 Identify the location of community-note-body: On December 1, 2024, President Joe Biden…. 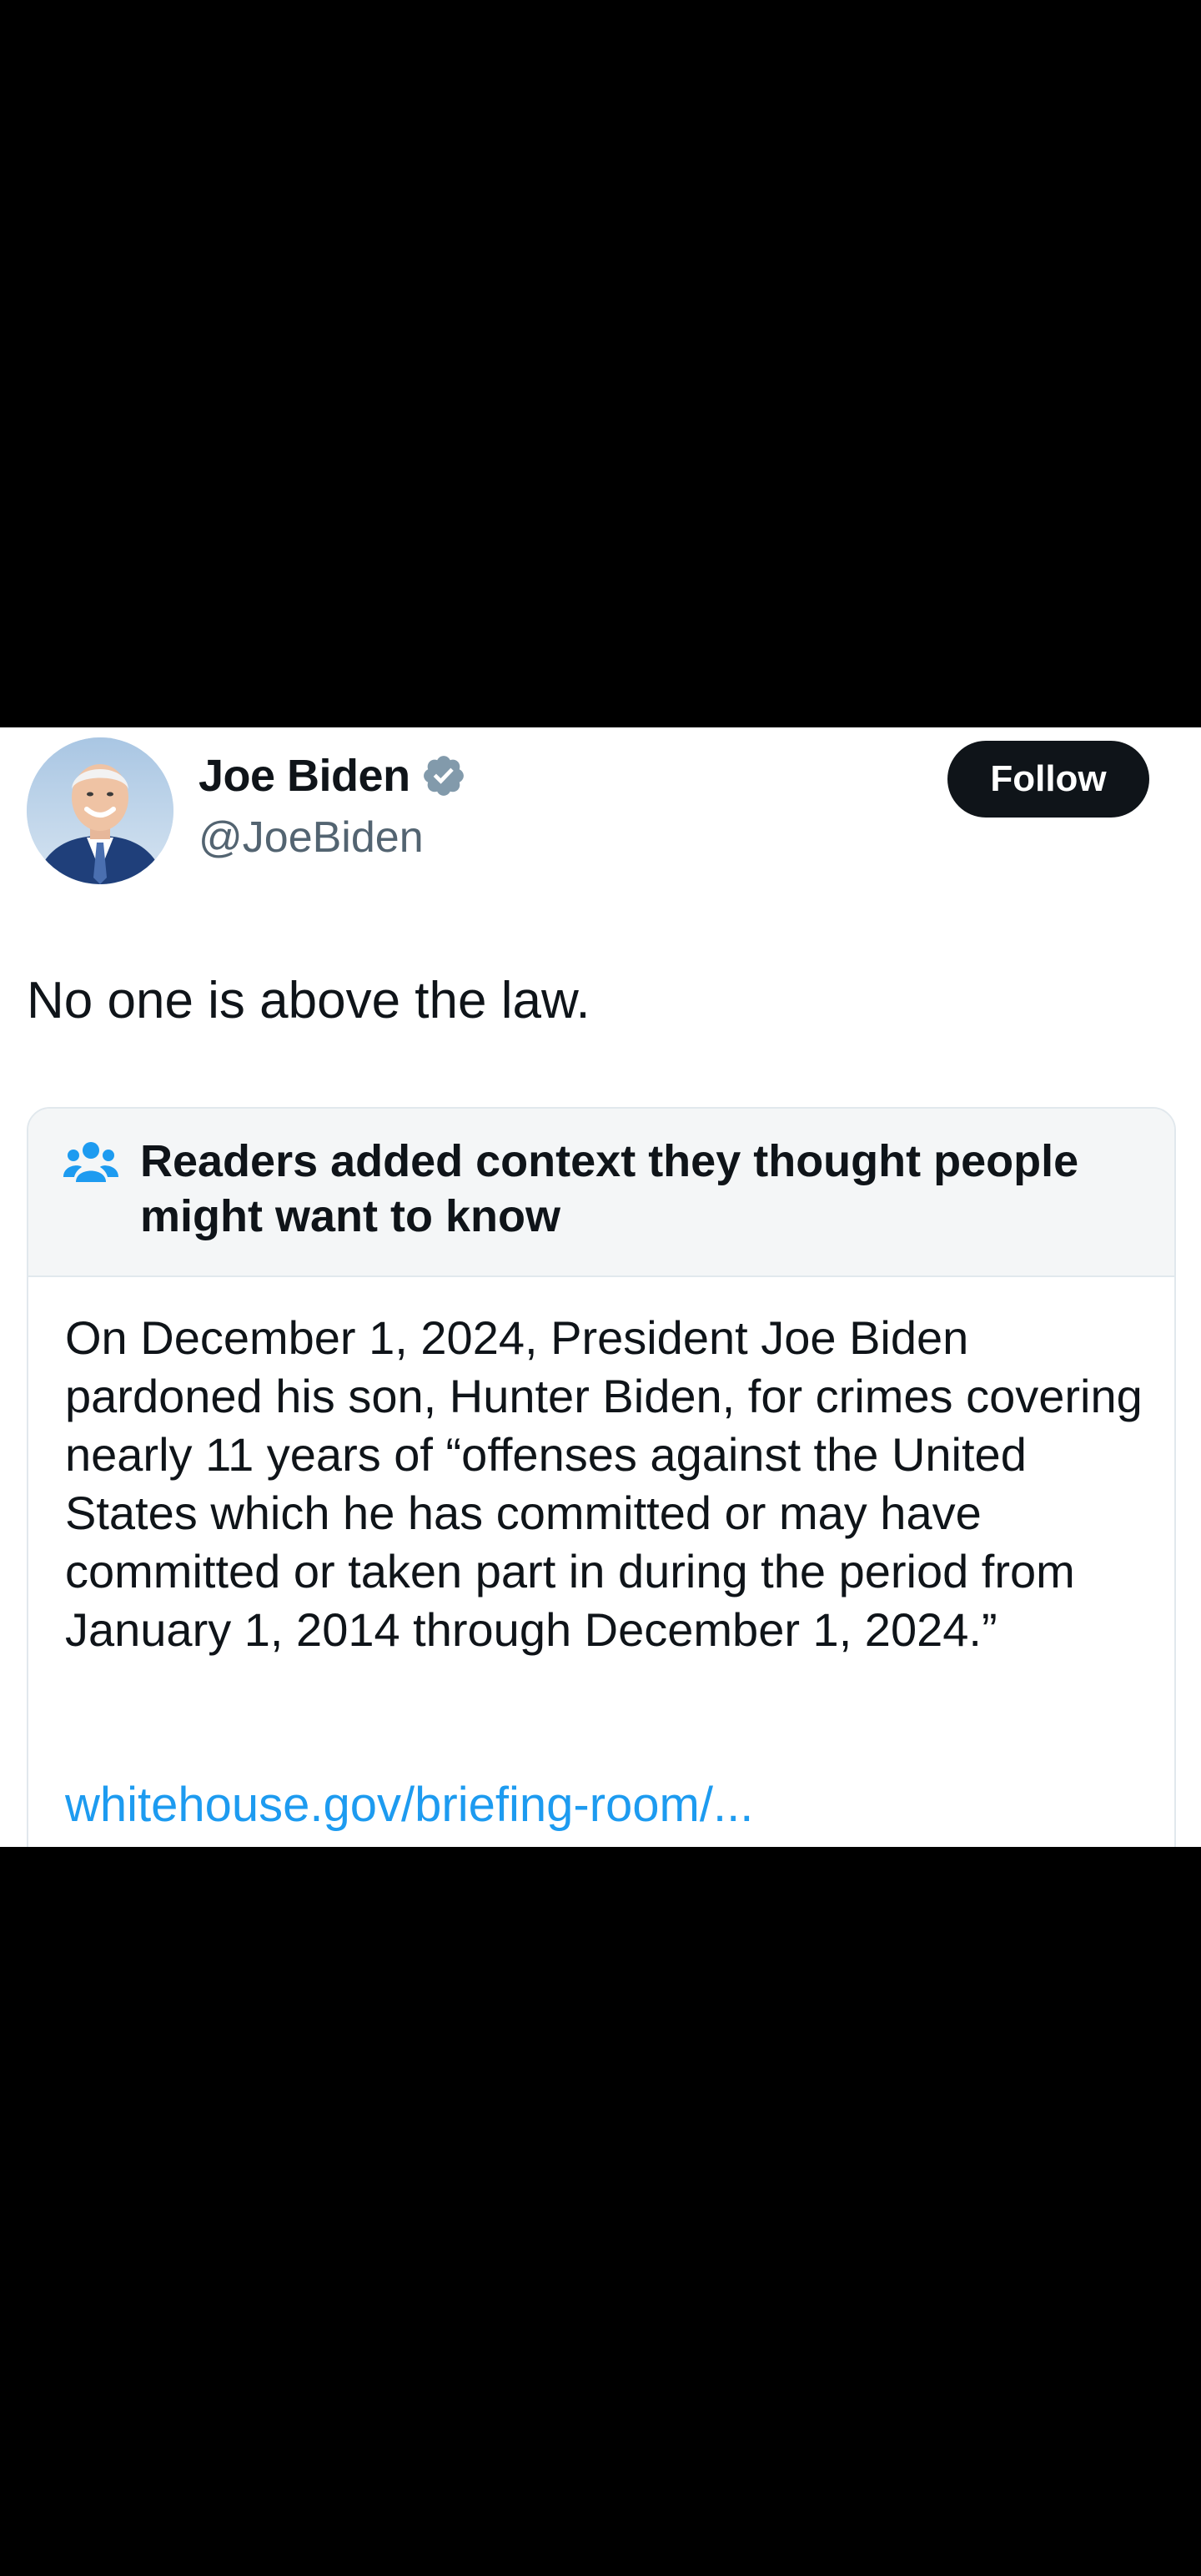
(604, 1483).